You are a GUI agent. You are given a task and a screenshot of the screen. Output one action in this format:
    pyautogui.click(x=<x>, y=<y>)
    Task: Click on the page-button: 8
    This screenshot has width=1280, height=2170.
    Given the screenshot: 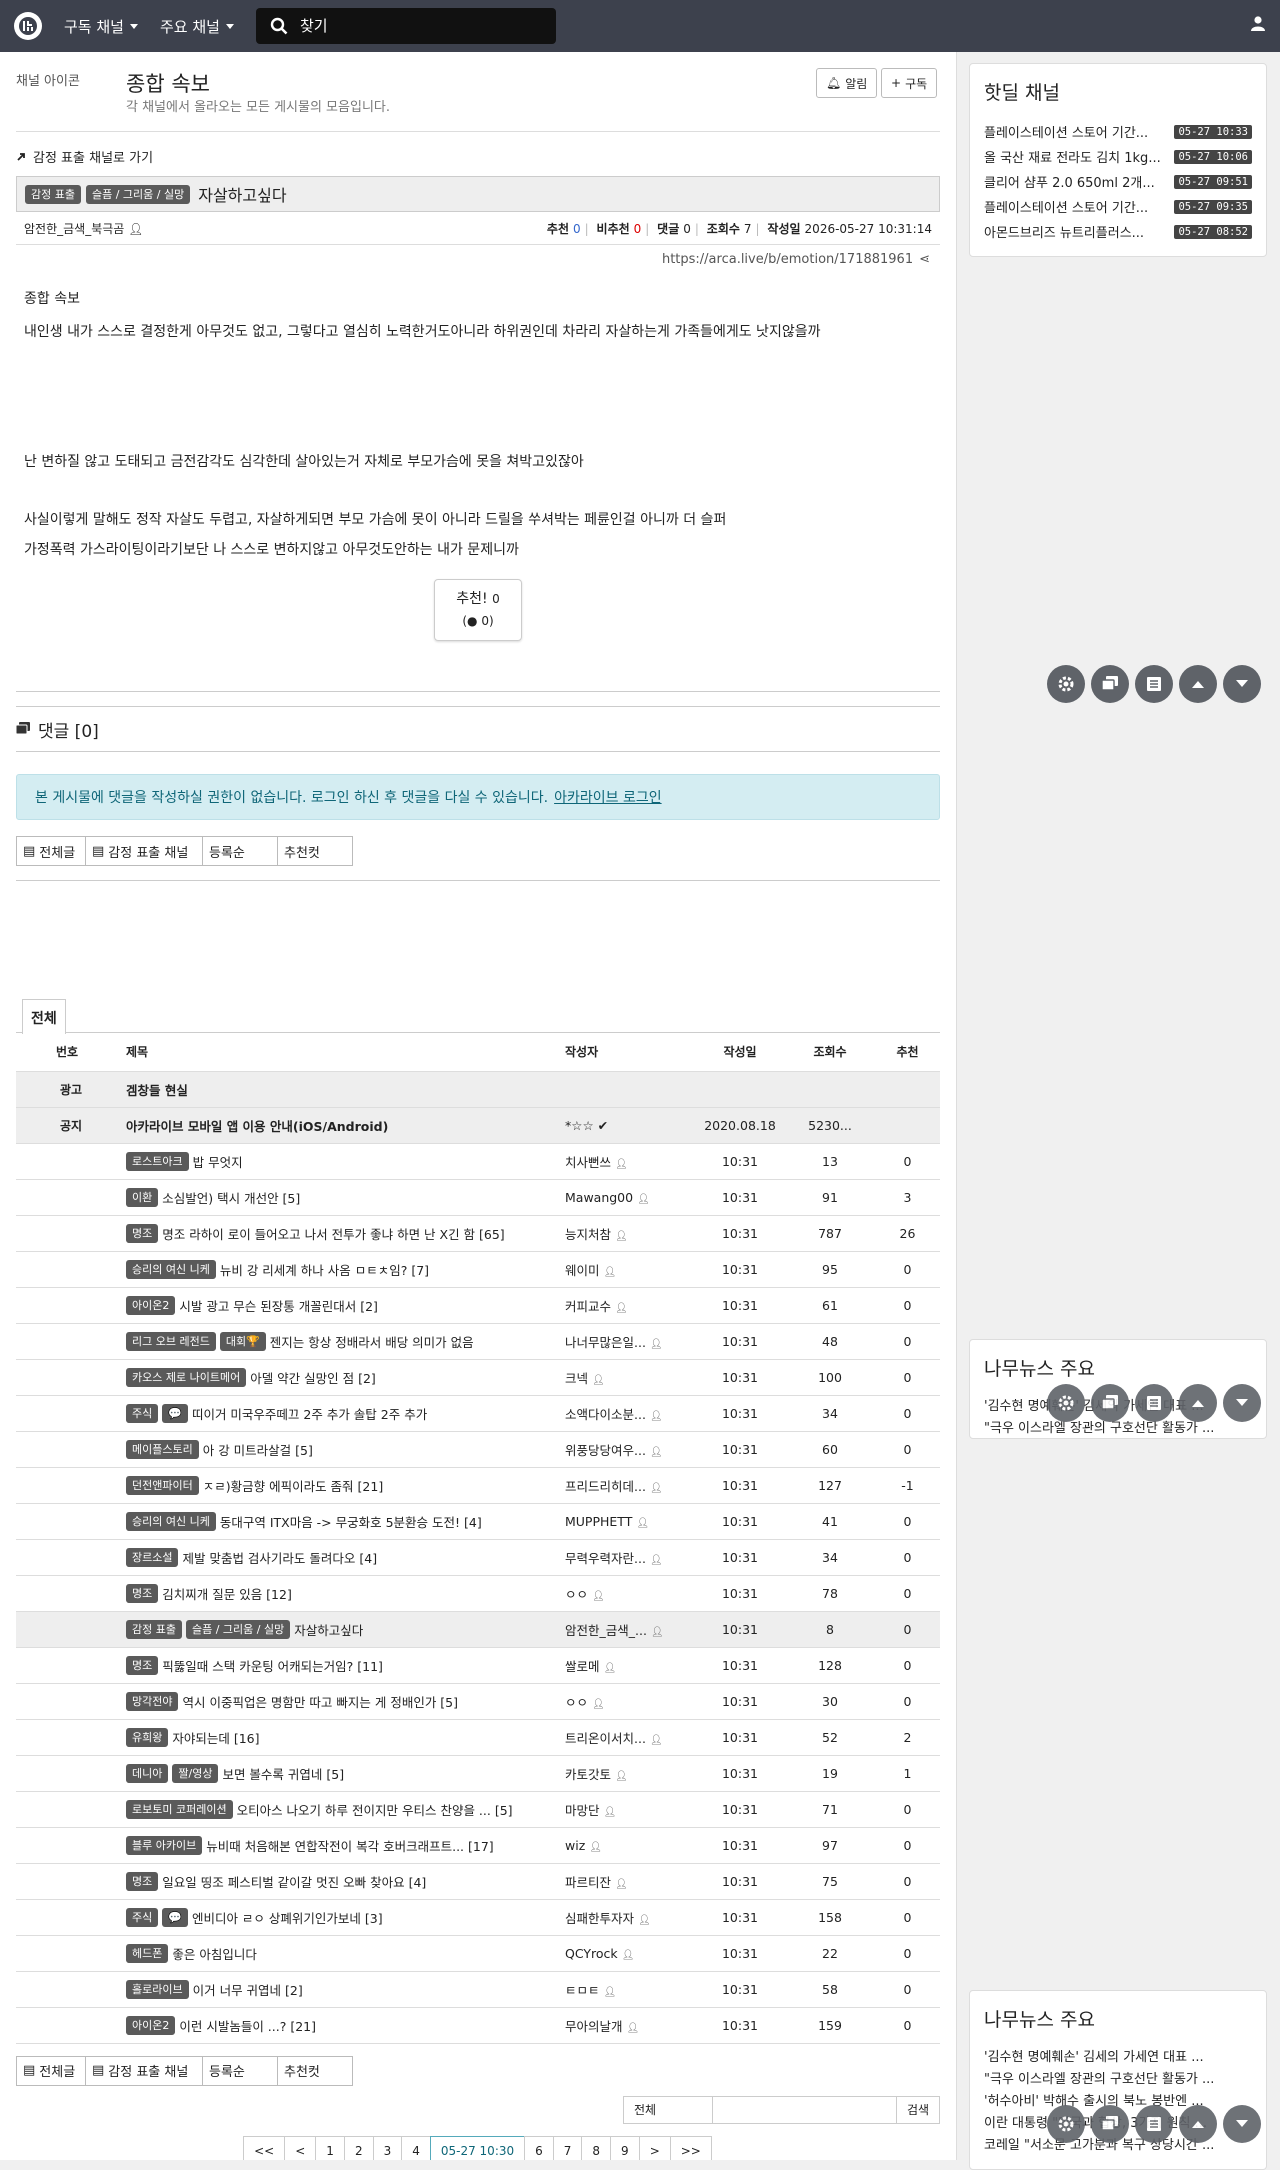 What is the action you would take?
    pyautogui.click(x=596, y=2147)
    